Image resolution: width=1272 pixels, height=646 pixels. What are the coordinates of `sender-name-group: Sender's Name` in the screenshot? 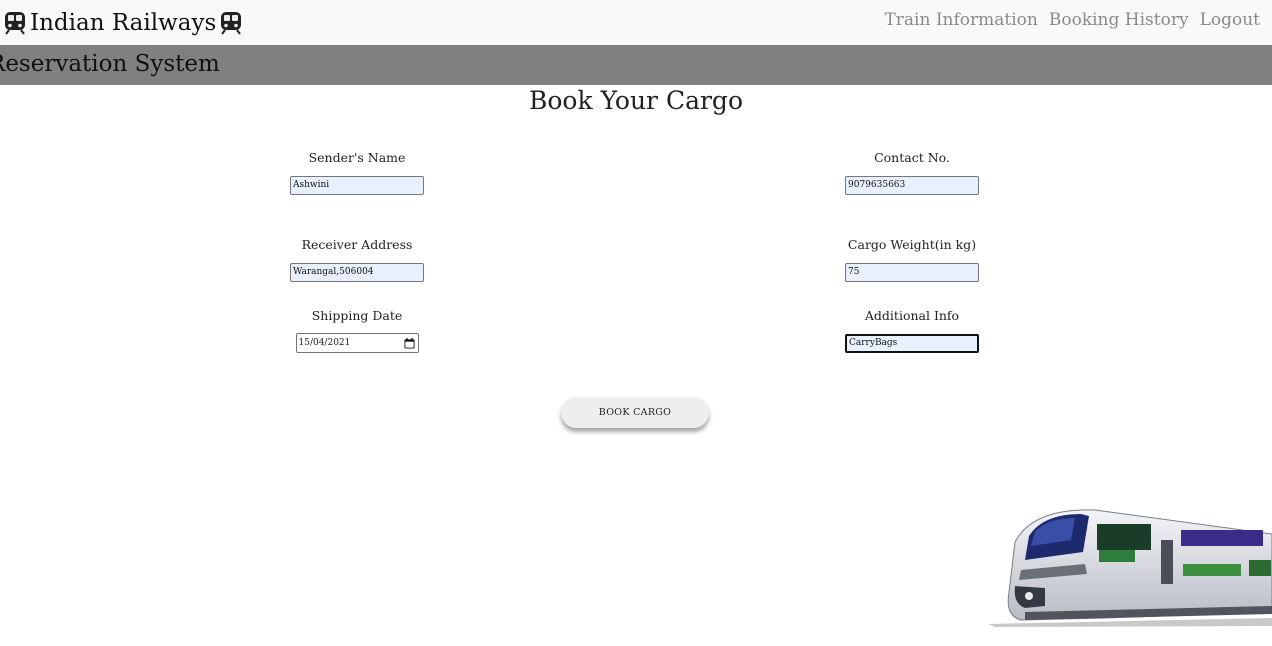 It's located at (357, 172).